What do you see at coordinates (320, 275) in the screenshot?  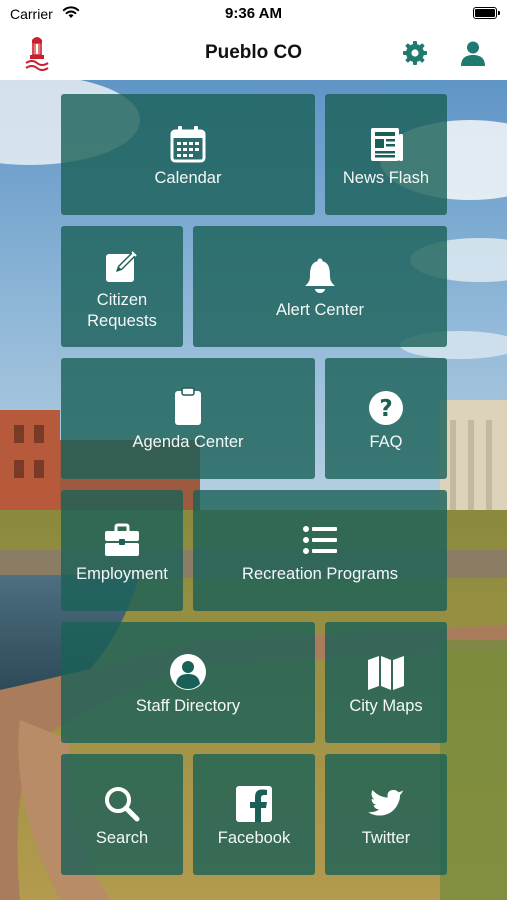 I see `bell-icon` at bounding box center [320, 275].